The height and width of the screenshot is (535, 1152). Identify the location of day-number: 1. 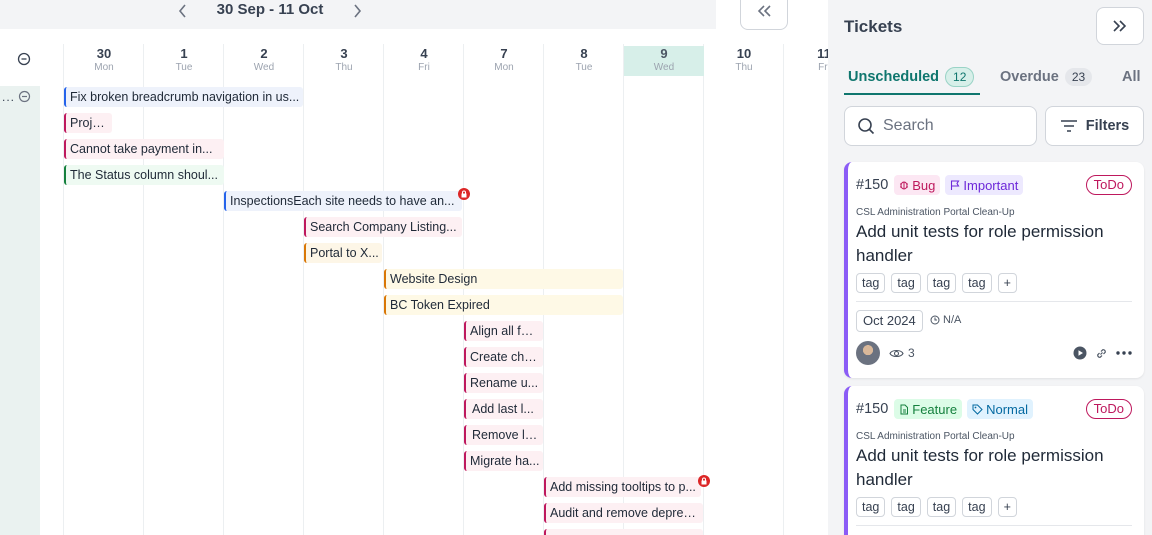
(184, 53).